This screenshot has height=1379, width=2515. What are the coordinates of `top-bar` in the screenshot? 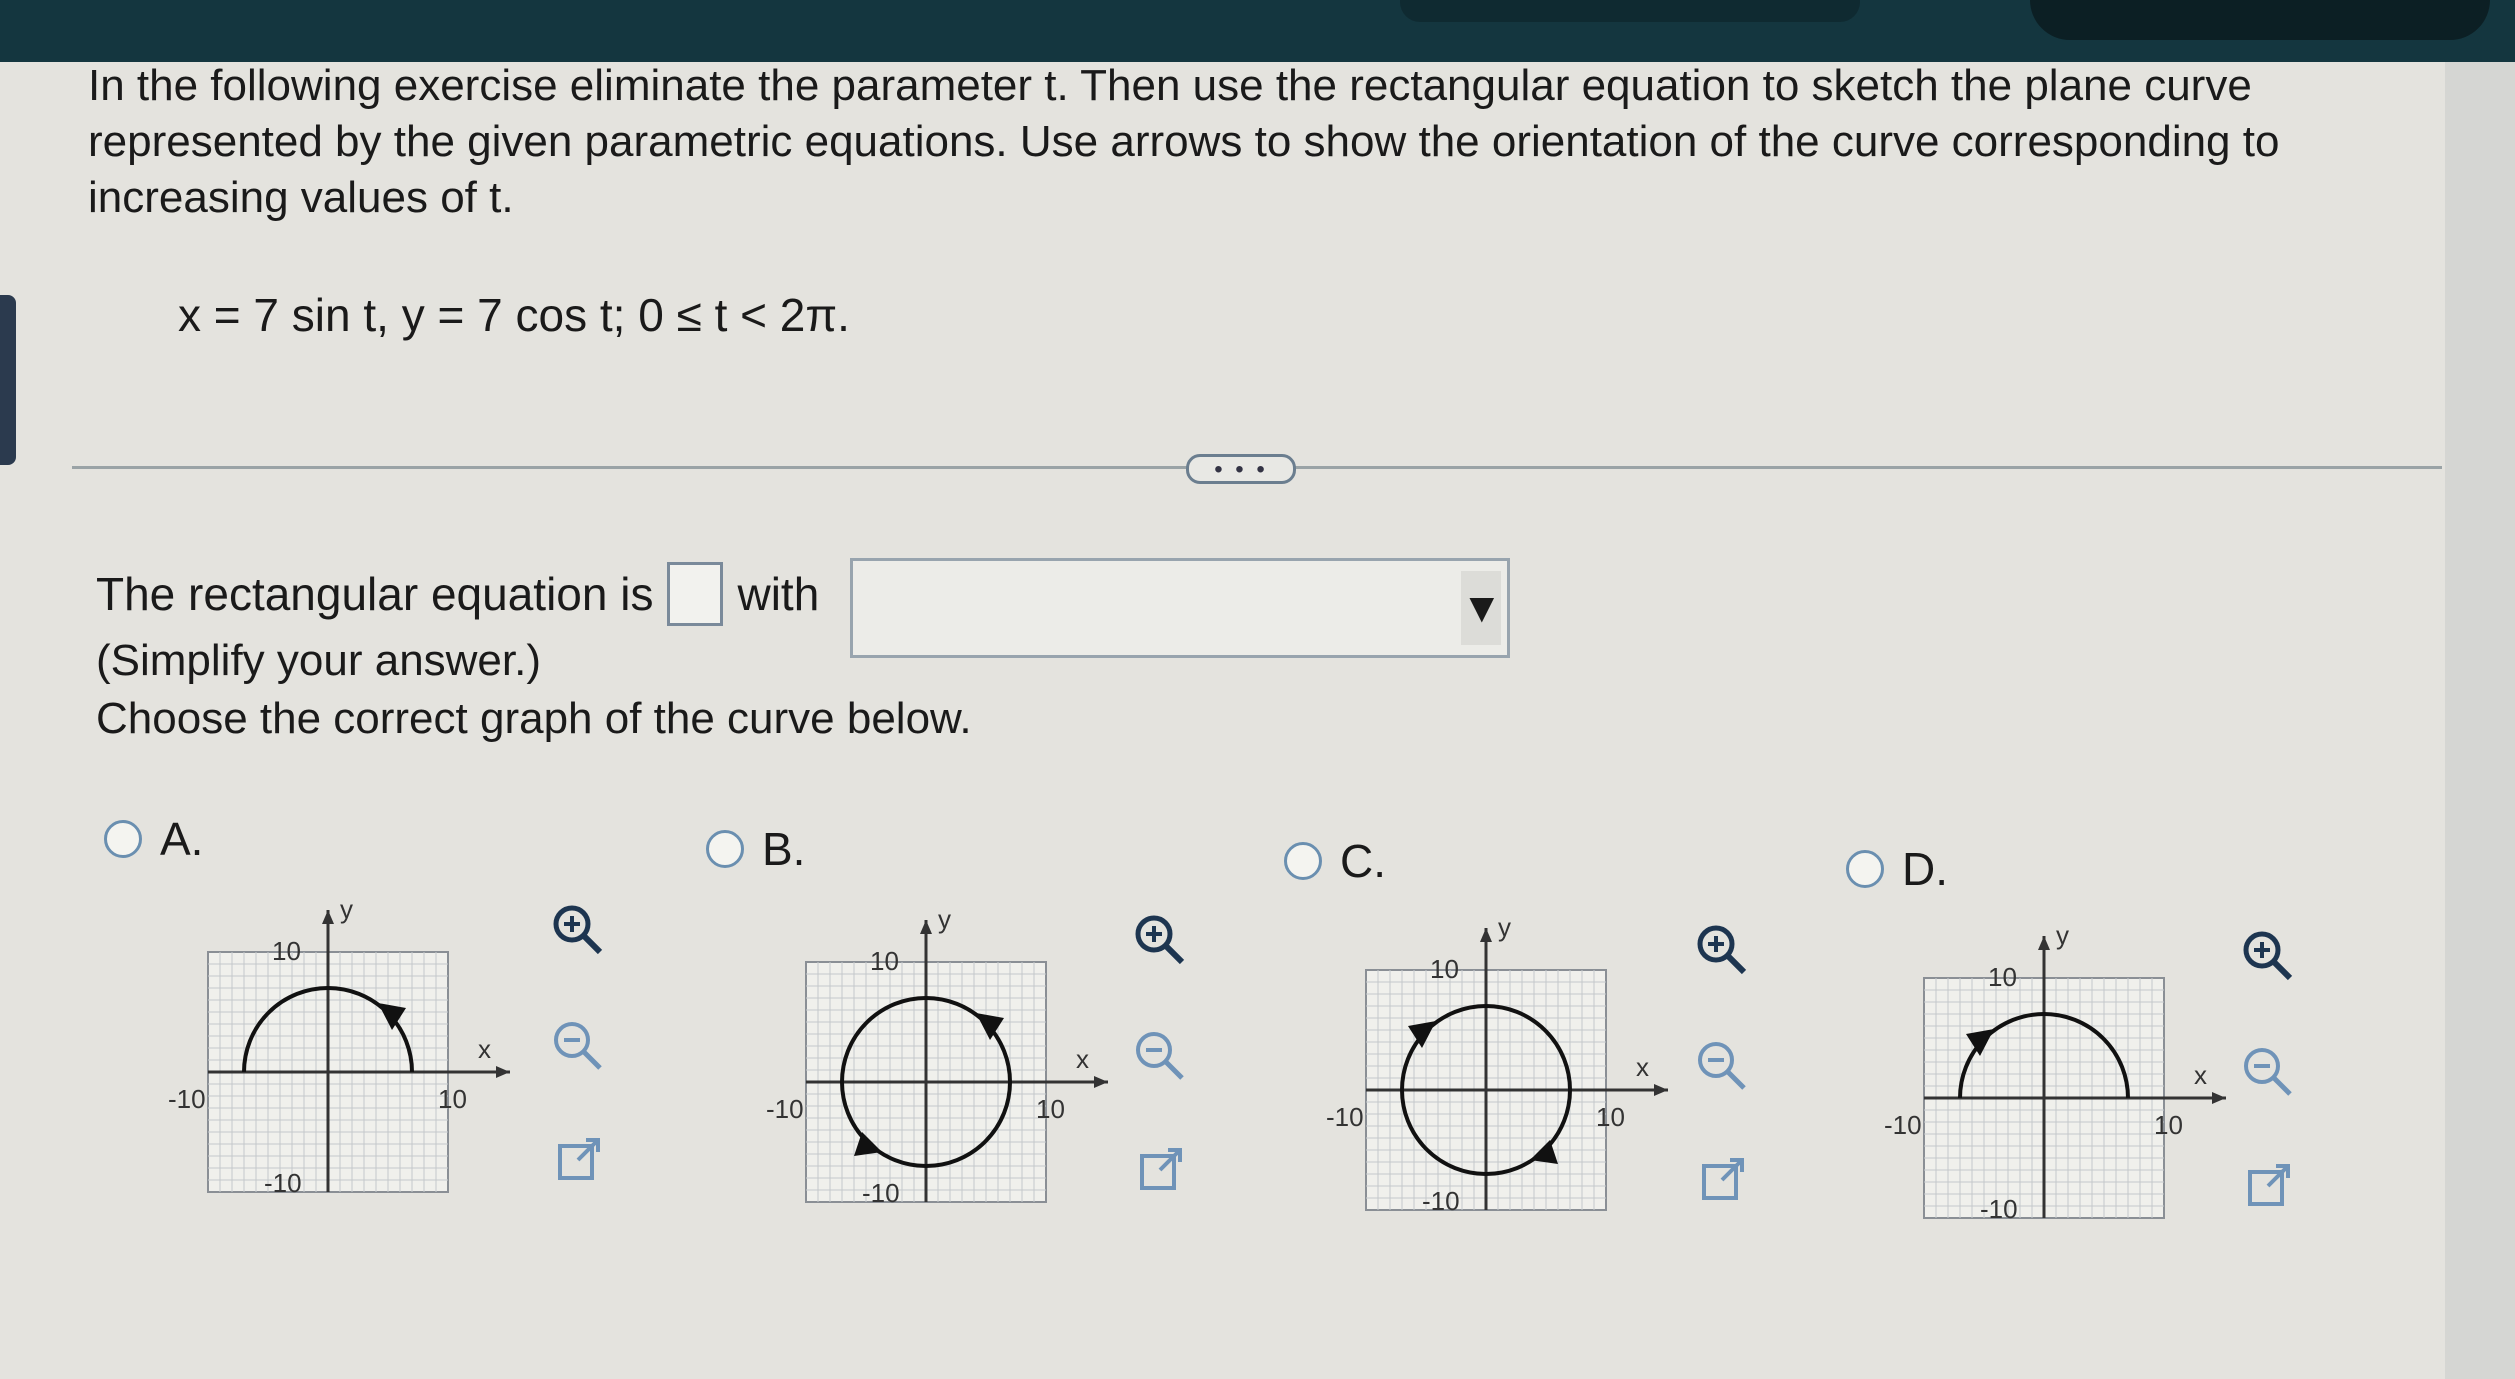 It's located at (1257, 31).